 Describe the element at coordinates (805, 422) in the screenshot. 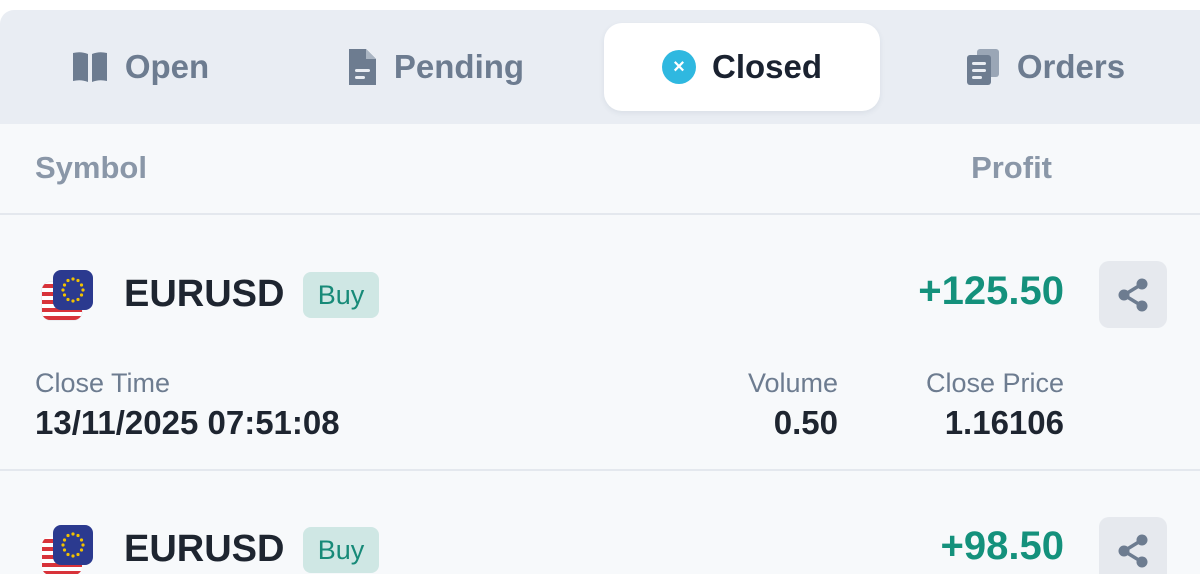

I see `volume-value: 0.50` at that location.